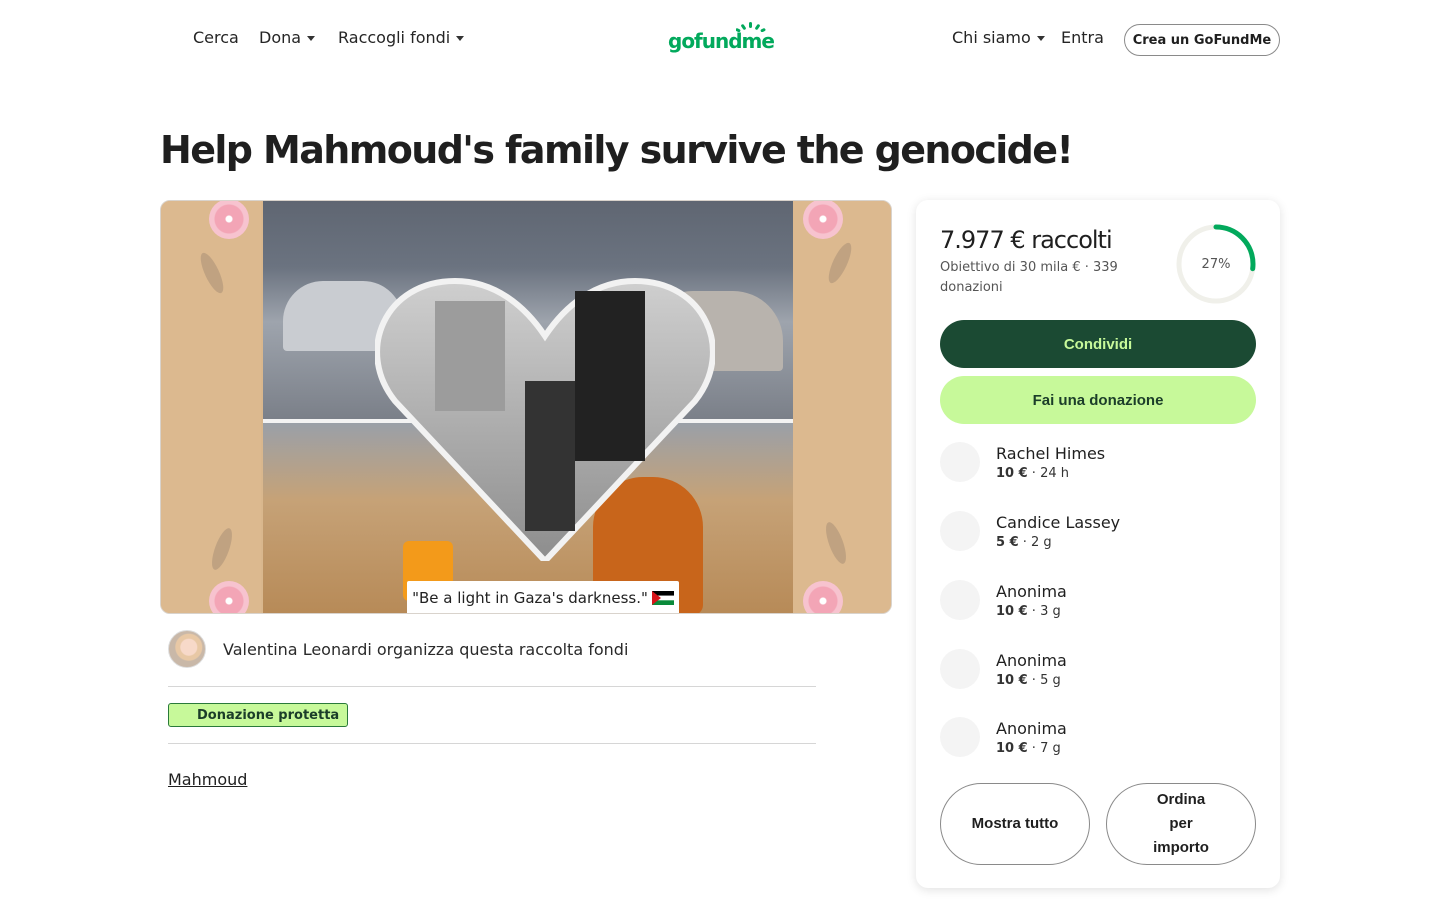  Describe the element at coordinates (1044, 611) in the screenshot. I see `donor-time: · 3 g` at that location.